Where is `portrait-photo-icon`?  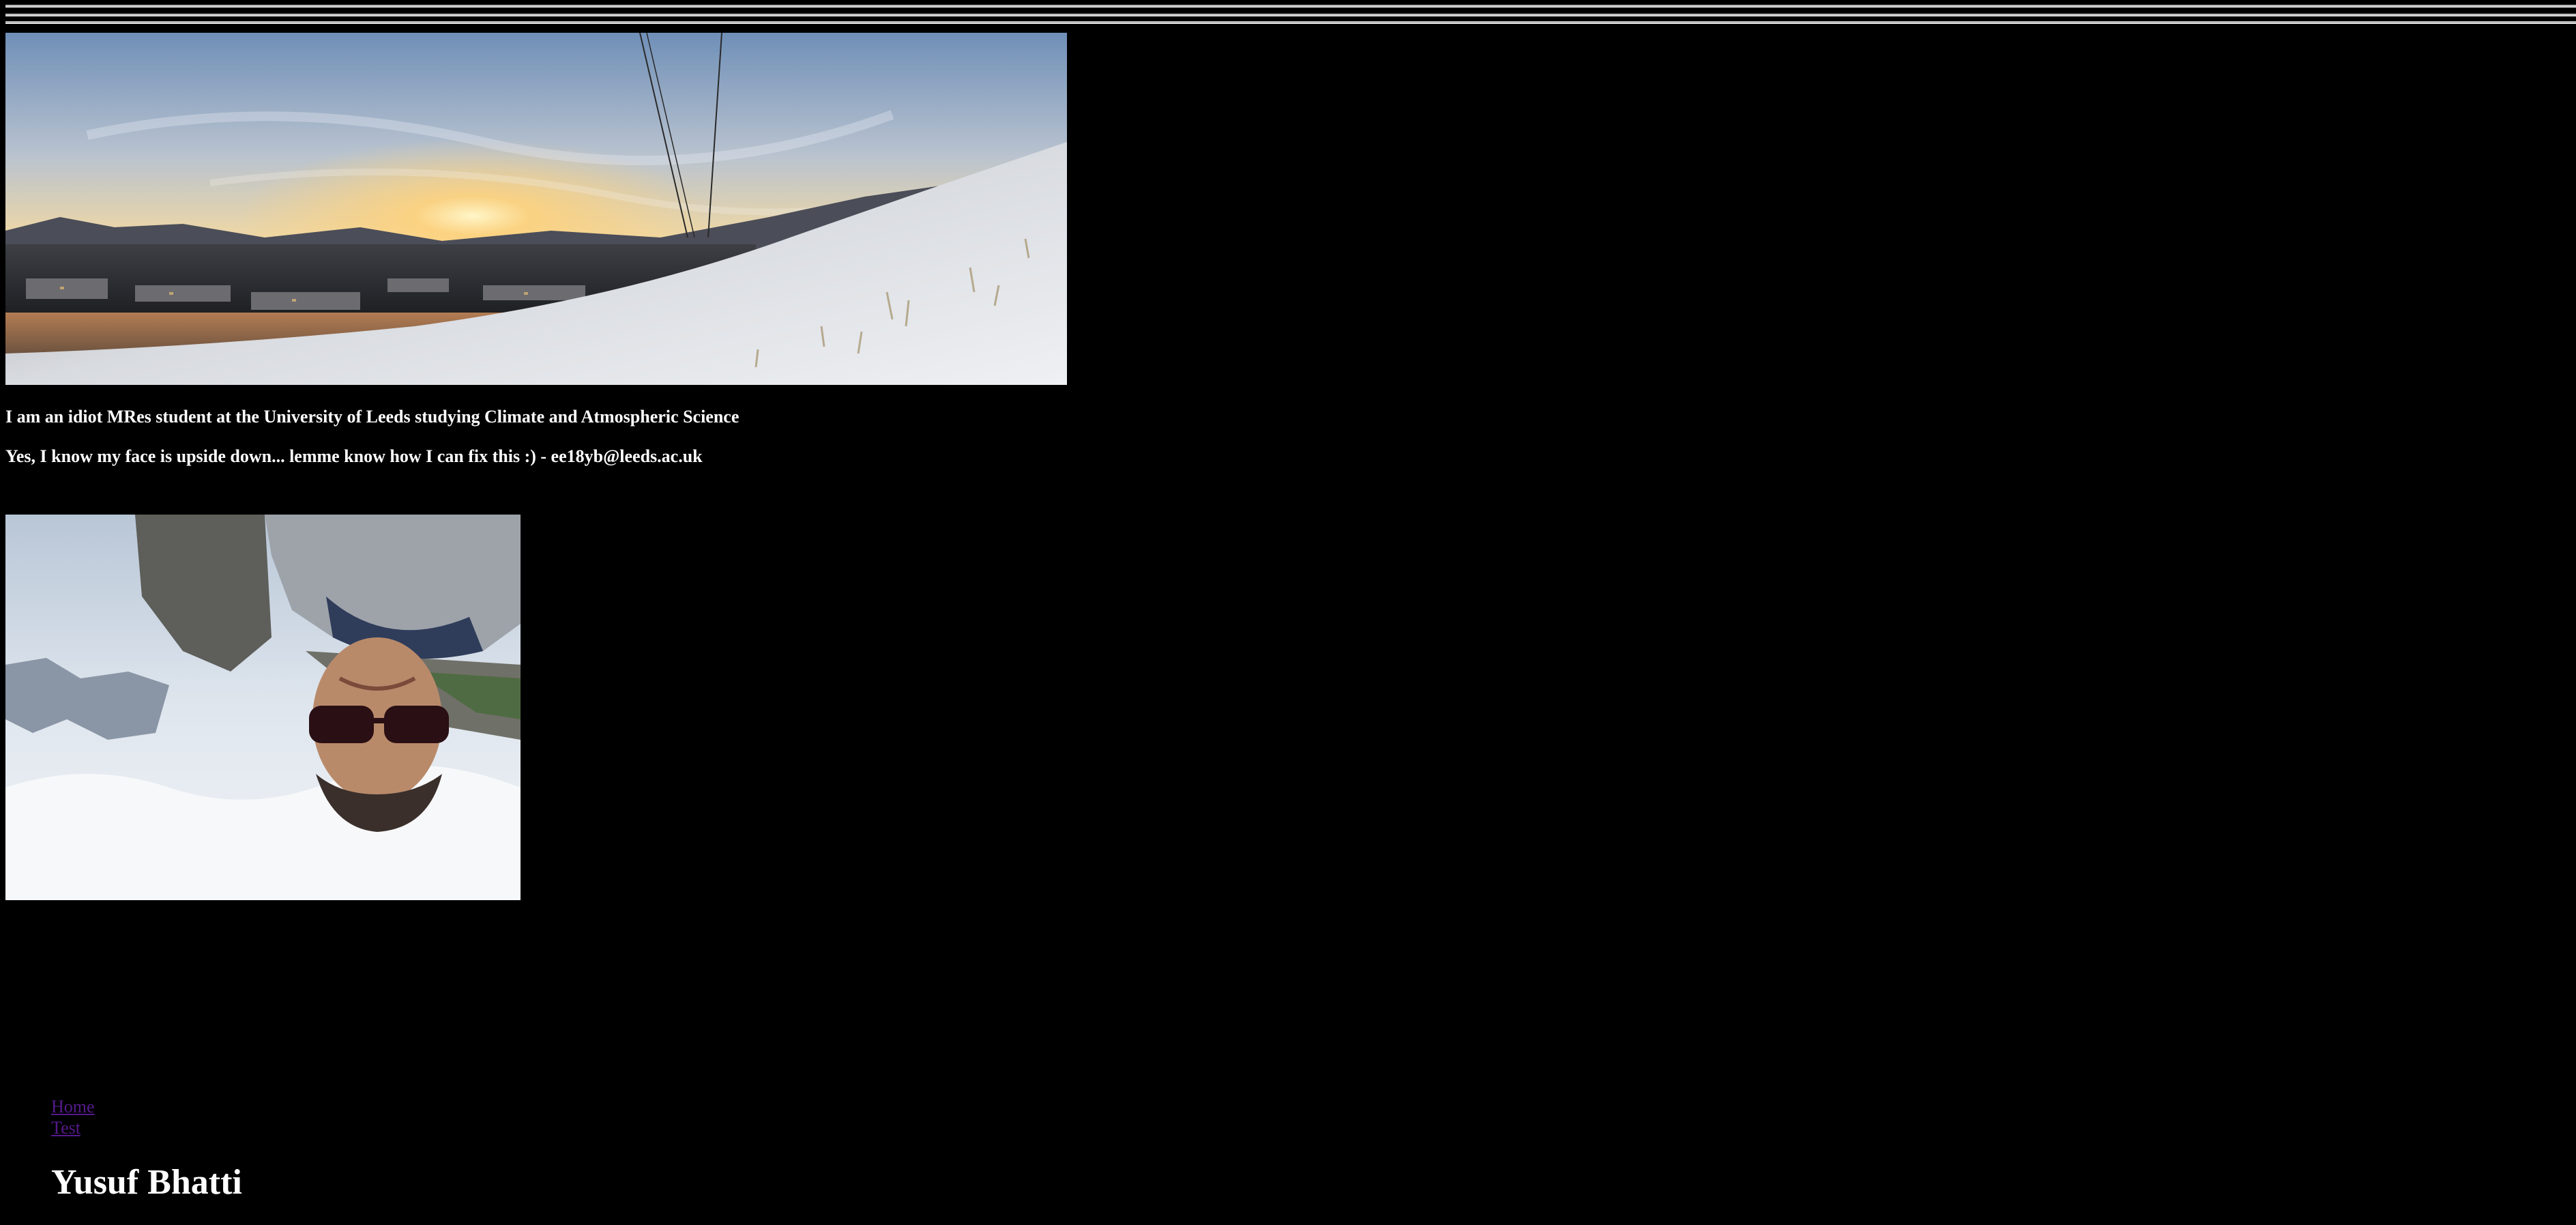
portrait-photo-icon is located at coordinates (263, 707).